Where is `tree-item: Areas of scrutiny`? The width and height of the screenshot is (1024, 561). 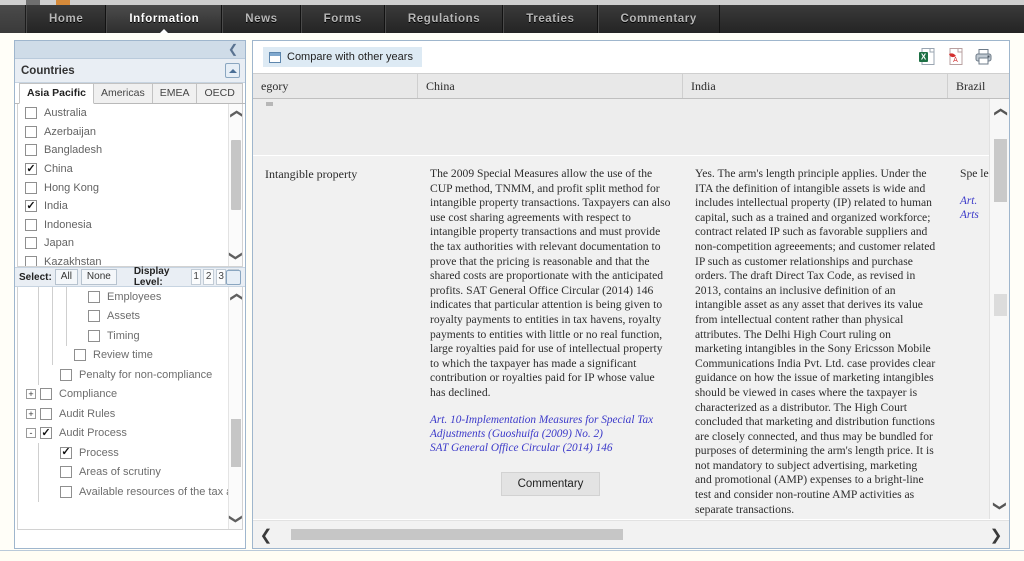 tree-item: Areas of scrutiny is located at coordinates (130, 472).